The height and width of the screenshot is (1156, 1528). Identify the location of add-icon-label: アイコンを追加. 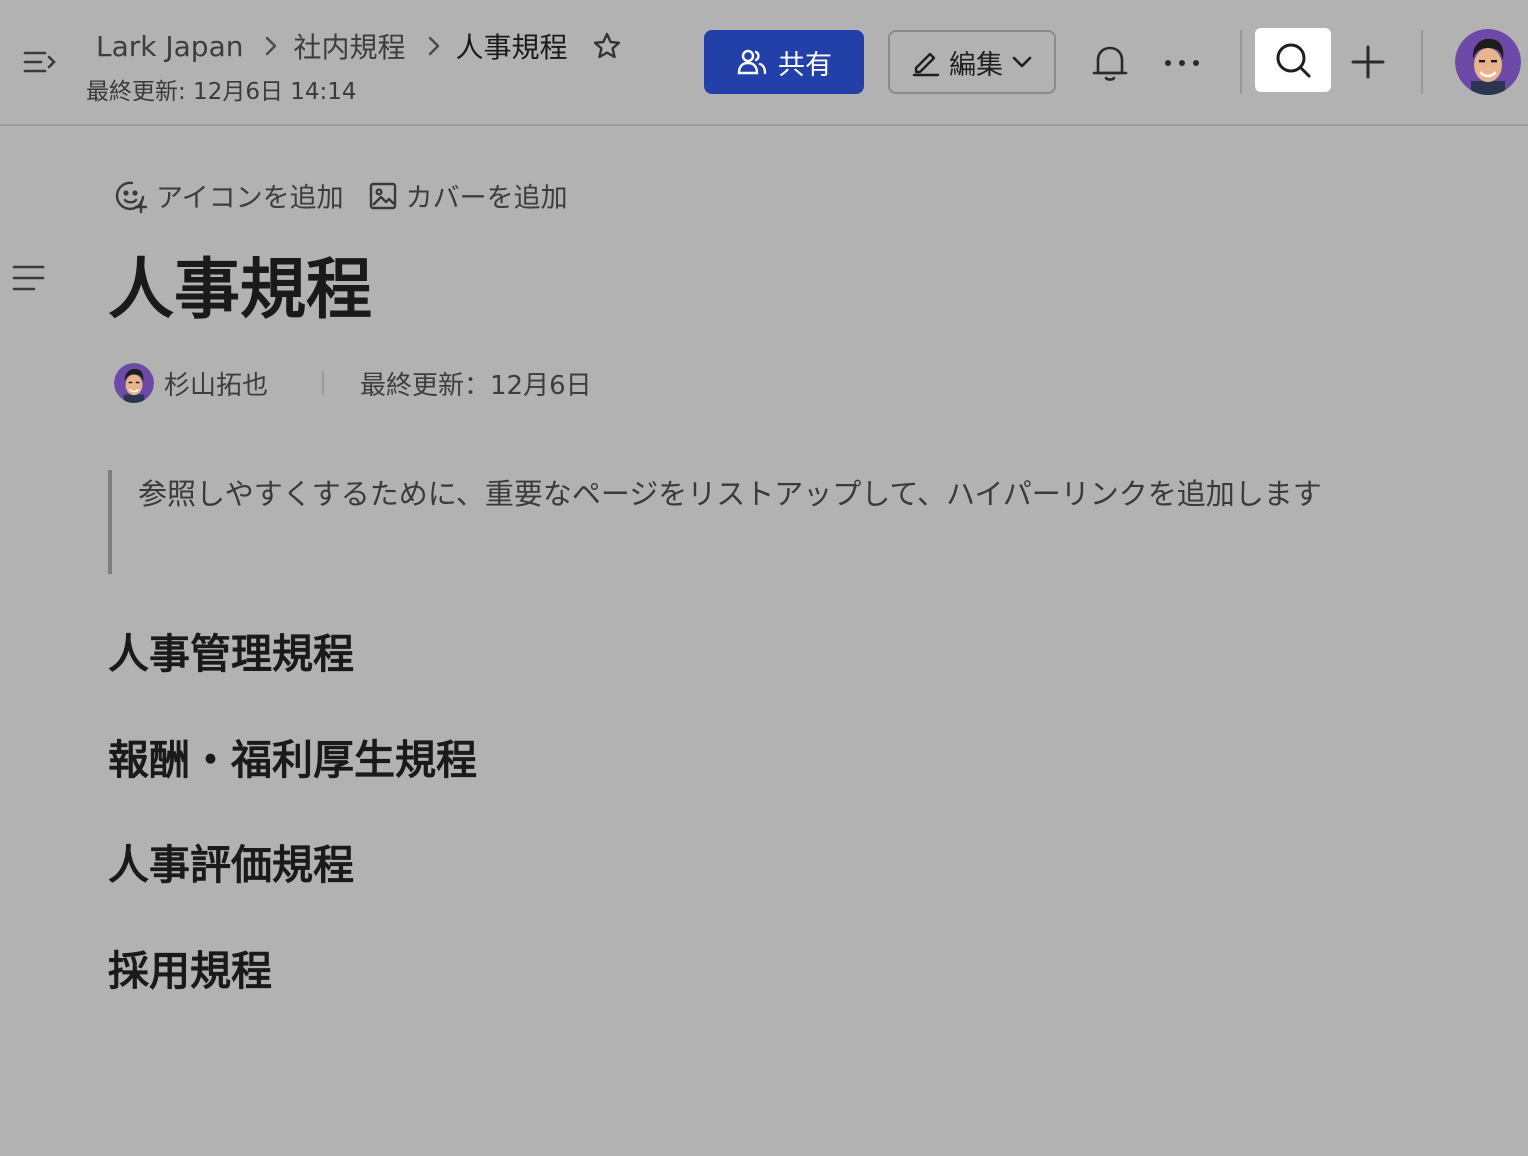
(250, 198).